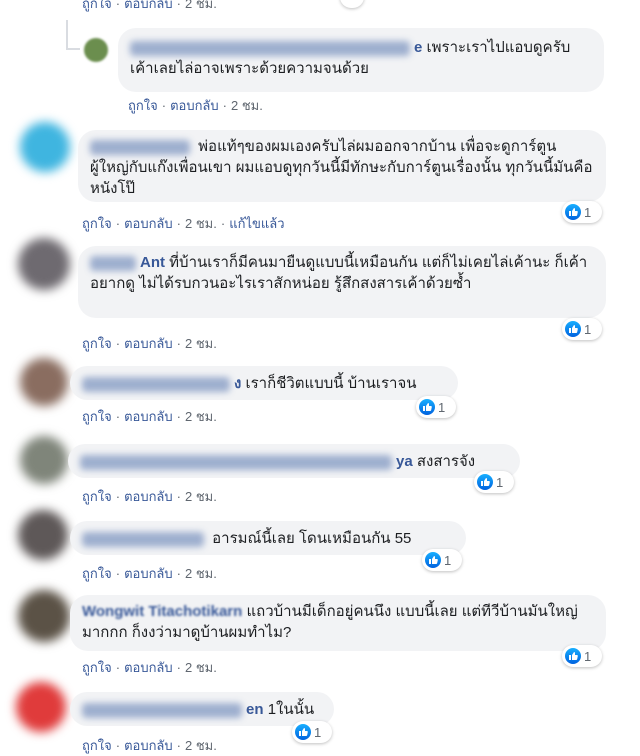 This screenshot has height=756, width=640. Describe the element at coordinates (67, 34) in the screenshot. I see `thread-line` at that location.